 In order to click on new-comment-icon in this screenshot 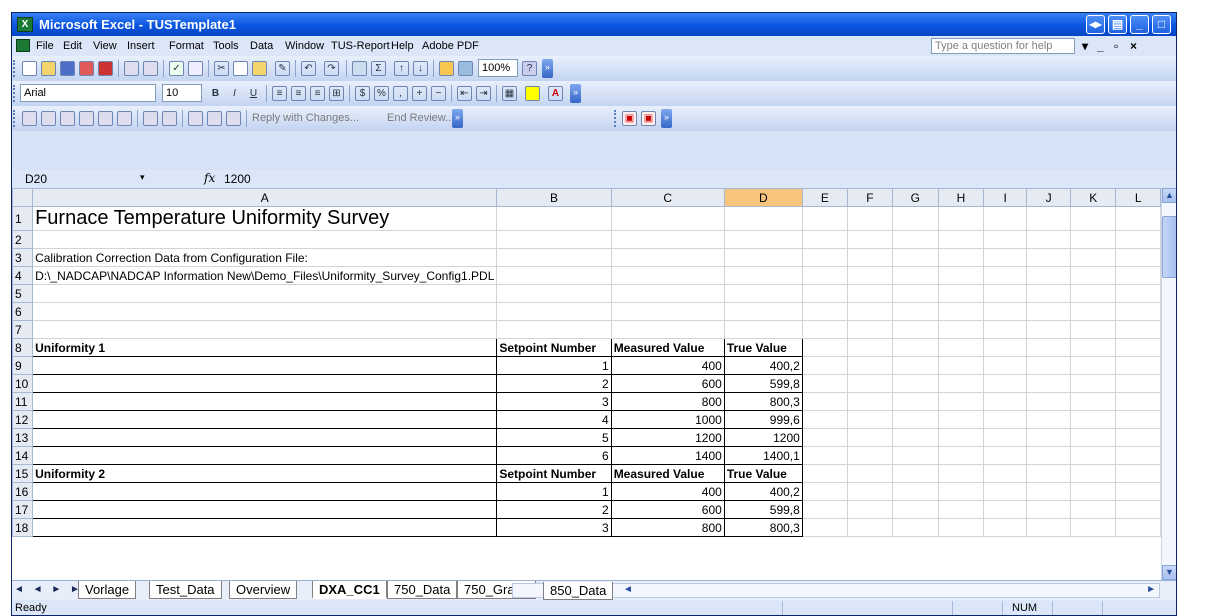, I will do `click(29, 118)`.